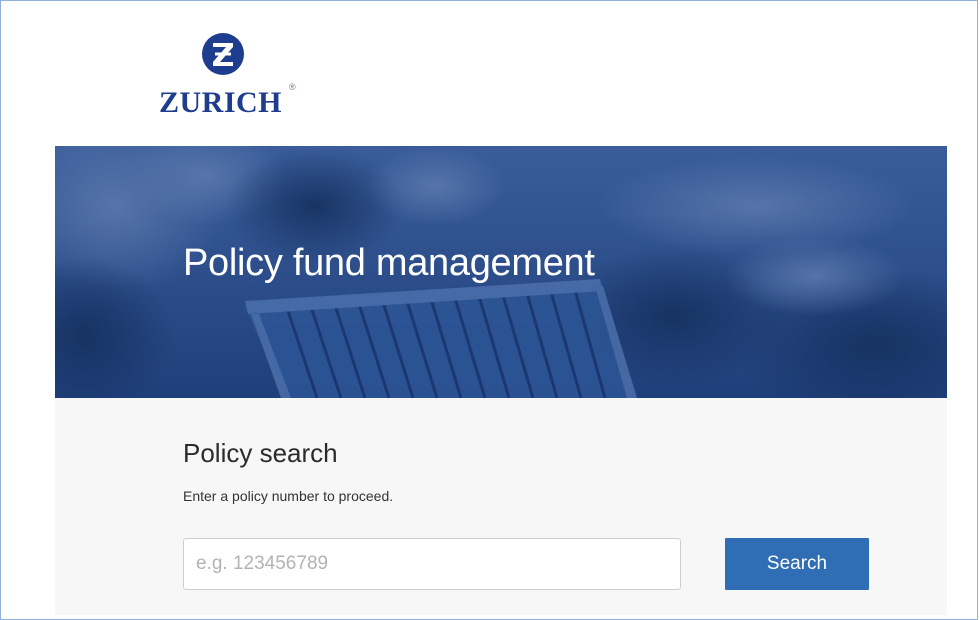  Describe the element at coordinates (389, 263) in the screenshot. I see `hero-title: Policy fund management` at that location.